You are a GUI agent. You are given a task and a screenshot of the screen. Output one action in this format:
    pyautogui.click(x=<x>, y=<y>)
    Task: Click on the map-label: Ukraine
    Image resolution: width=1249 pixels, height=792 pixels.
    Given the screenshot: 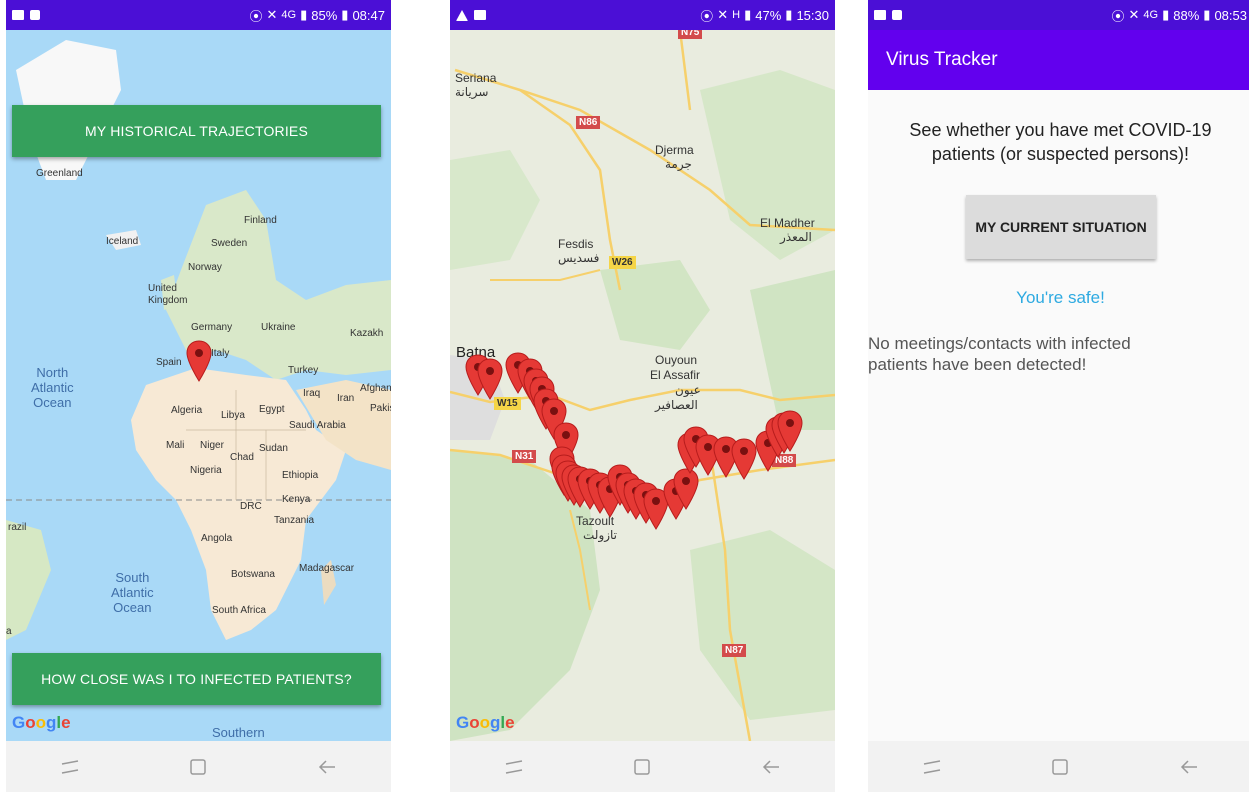 What is the action you would take?
    pyautogui.click(x=278, y=327)
    